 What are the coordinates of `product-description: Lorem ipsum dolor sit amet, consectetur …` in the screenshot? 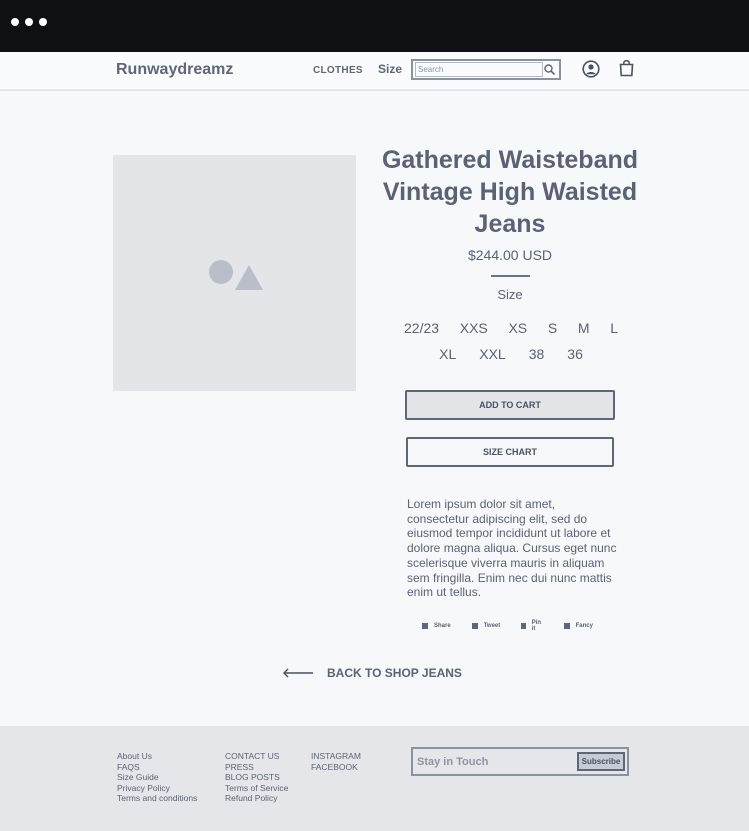 It's located at (512, 548).